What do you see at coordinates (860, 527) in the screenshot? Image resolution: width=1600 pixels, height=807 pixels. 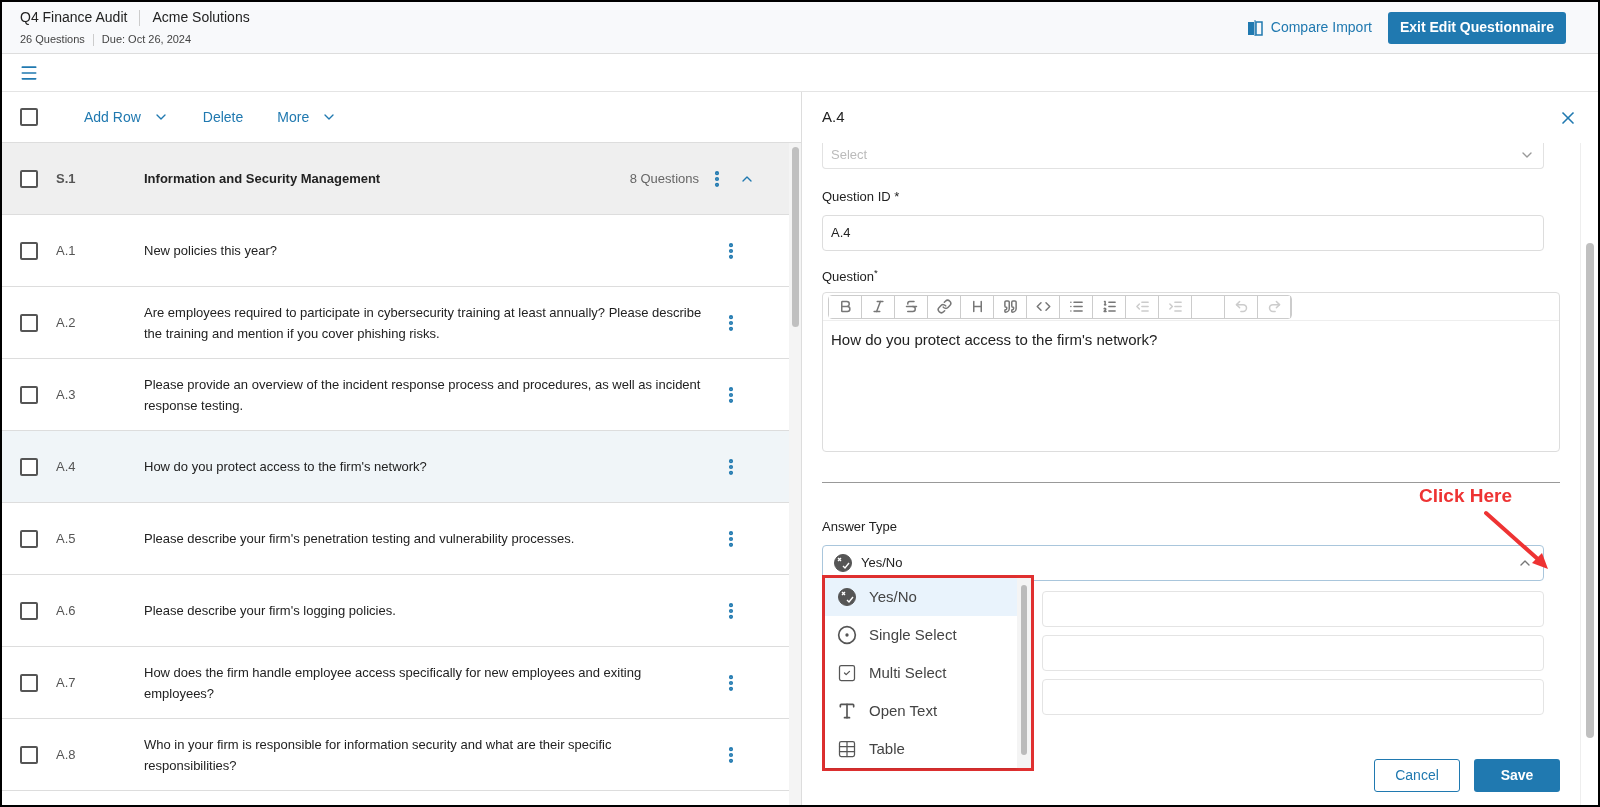 I see `field-label: Answer Type` at bounding box center [860, 527].